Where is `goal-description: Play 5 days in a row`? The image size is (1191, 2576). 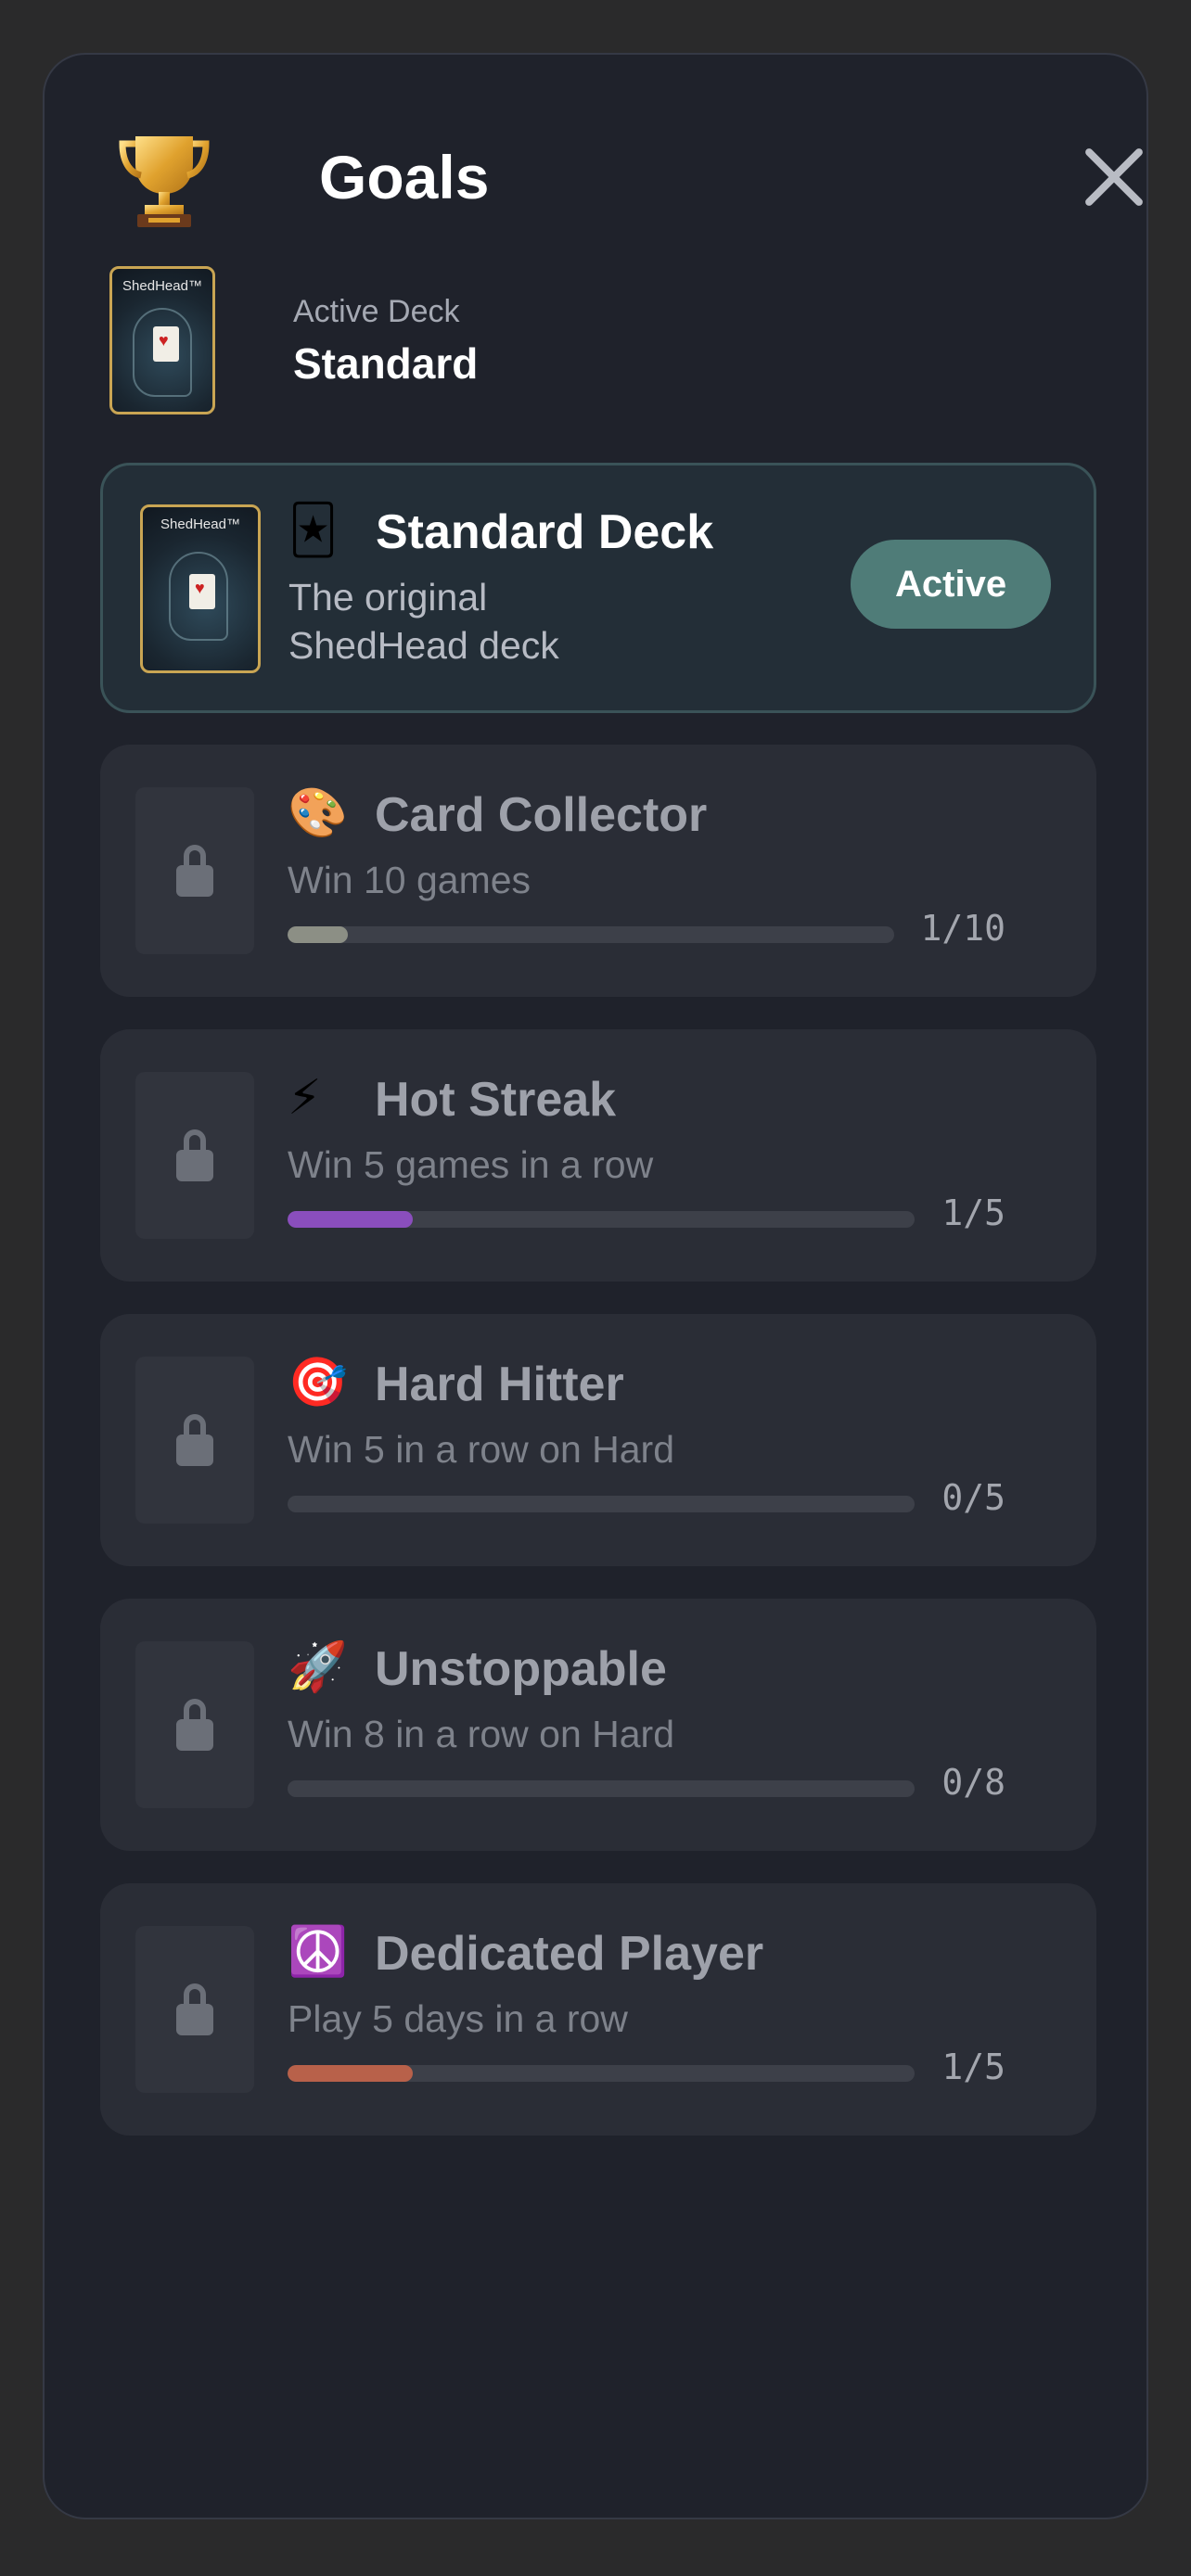
goal-description: Play 5 days in a row is located at coordinates (458, 2019).